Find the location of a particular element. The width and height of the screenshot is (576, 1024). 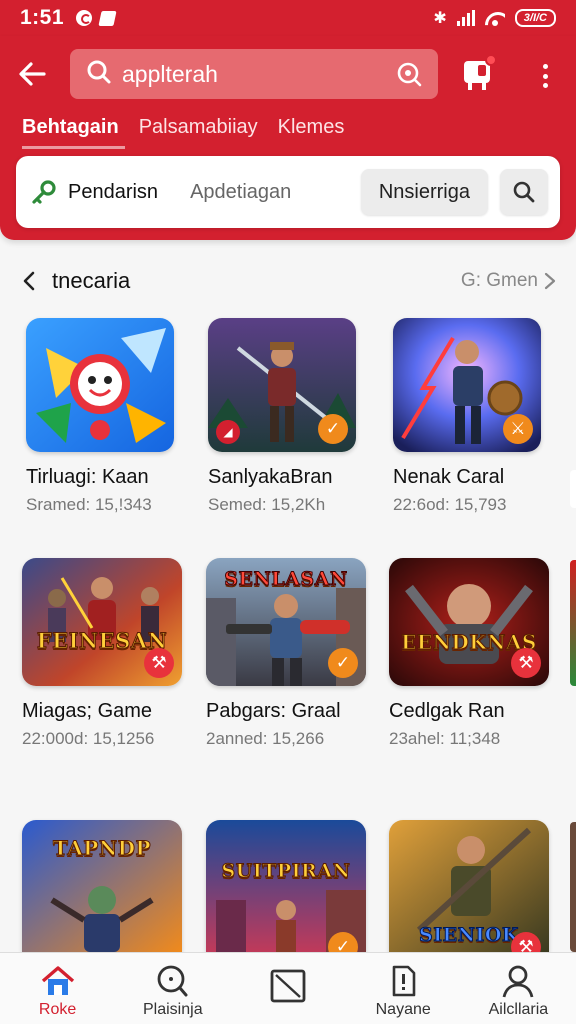

filter-chip-secondary: Apdetiagan is located at coordinates (240, 192).